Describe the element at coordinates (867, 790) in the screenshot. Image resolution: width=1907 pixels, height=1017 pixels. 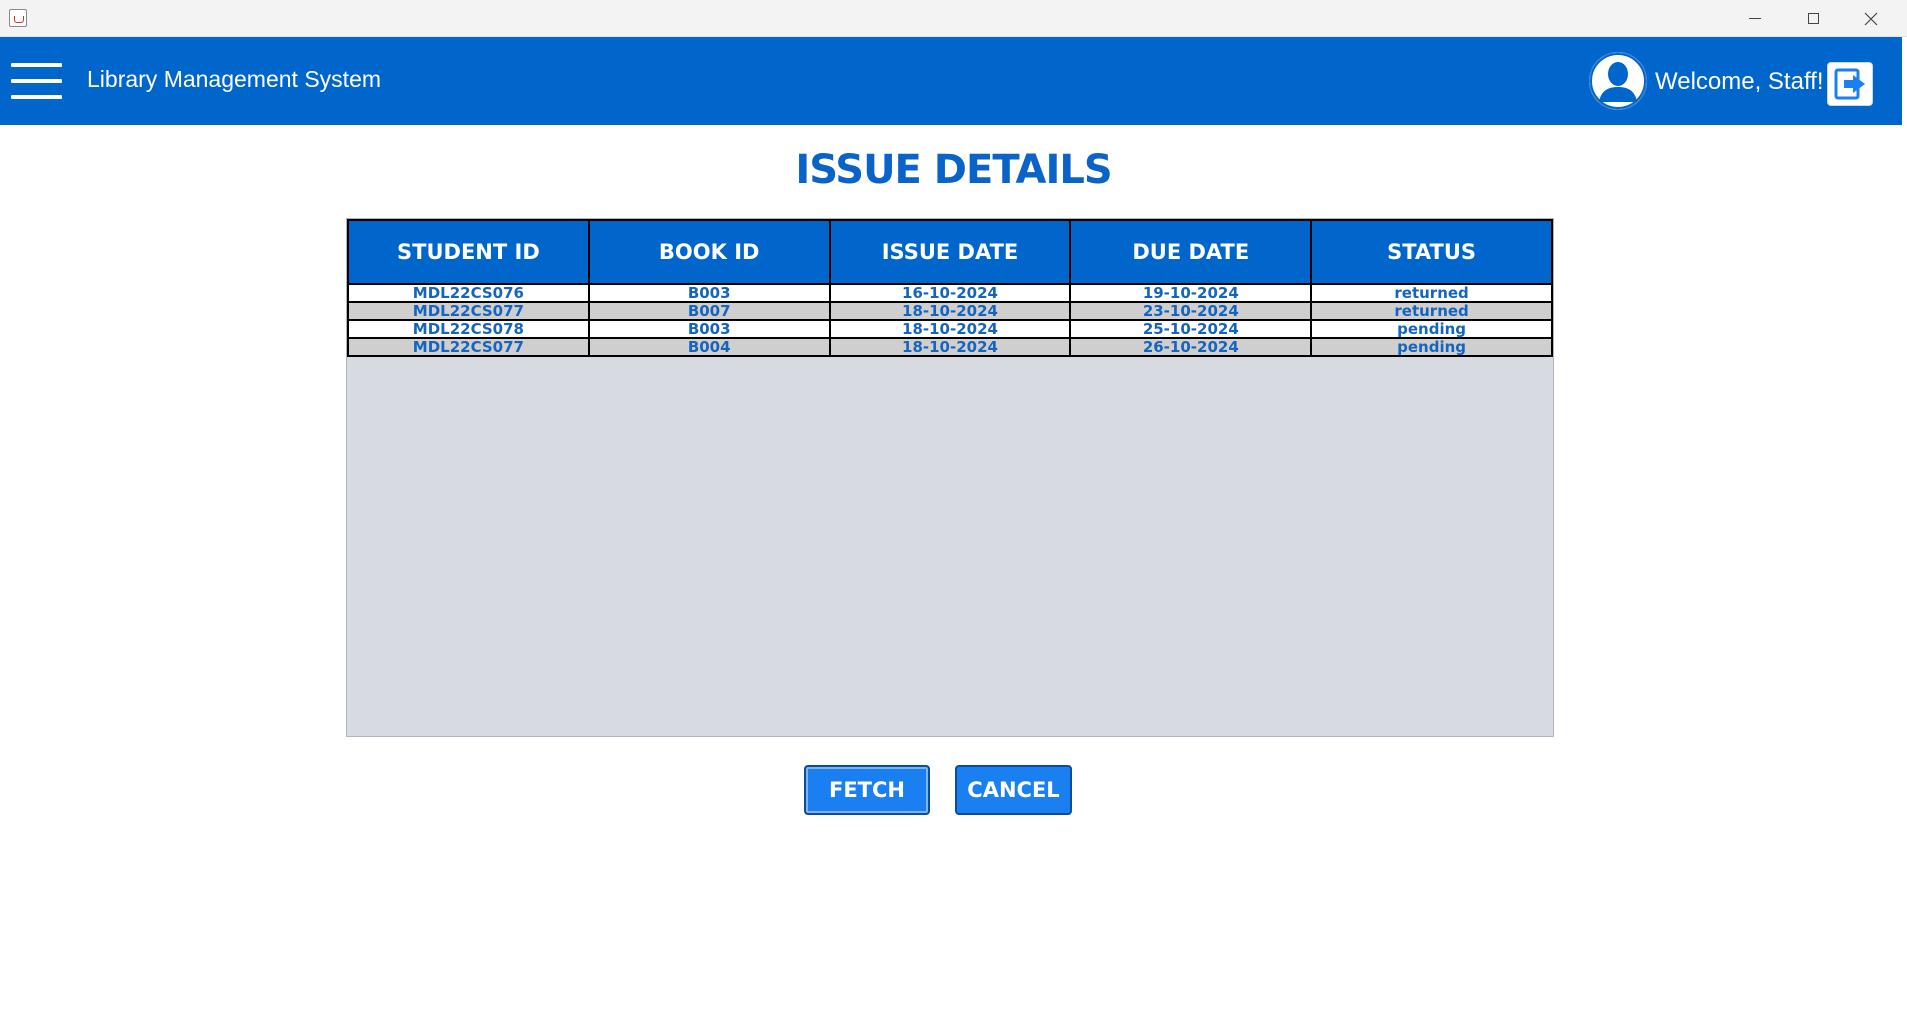
I see `fetch-button: FETCH` at that location.